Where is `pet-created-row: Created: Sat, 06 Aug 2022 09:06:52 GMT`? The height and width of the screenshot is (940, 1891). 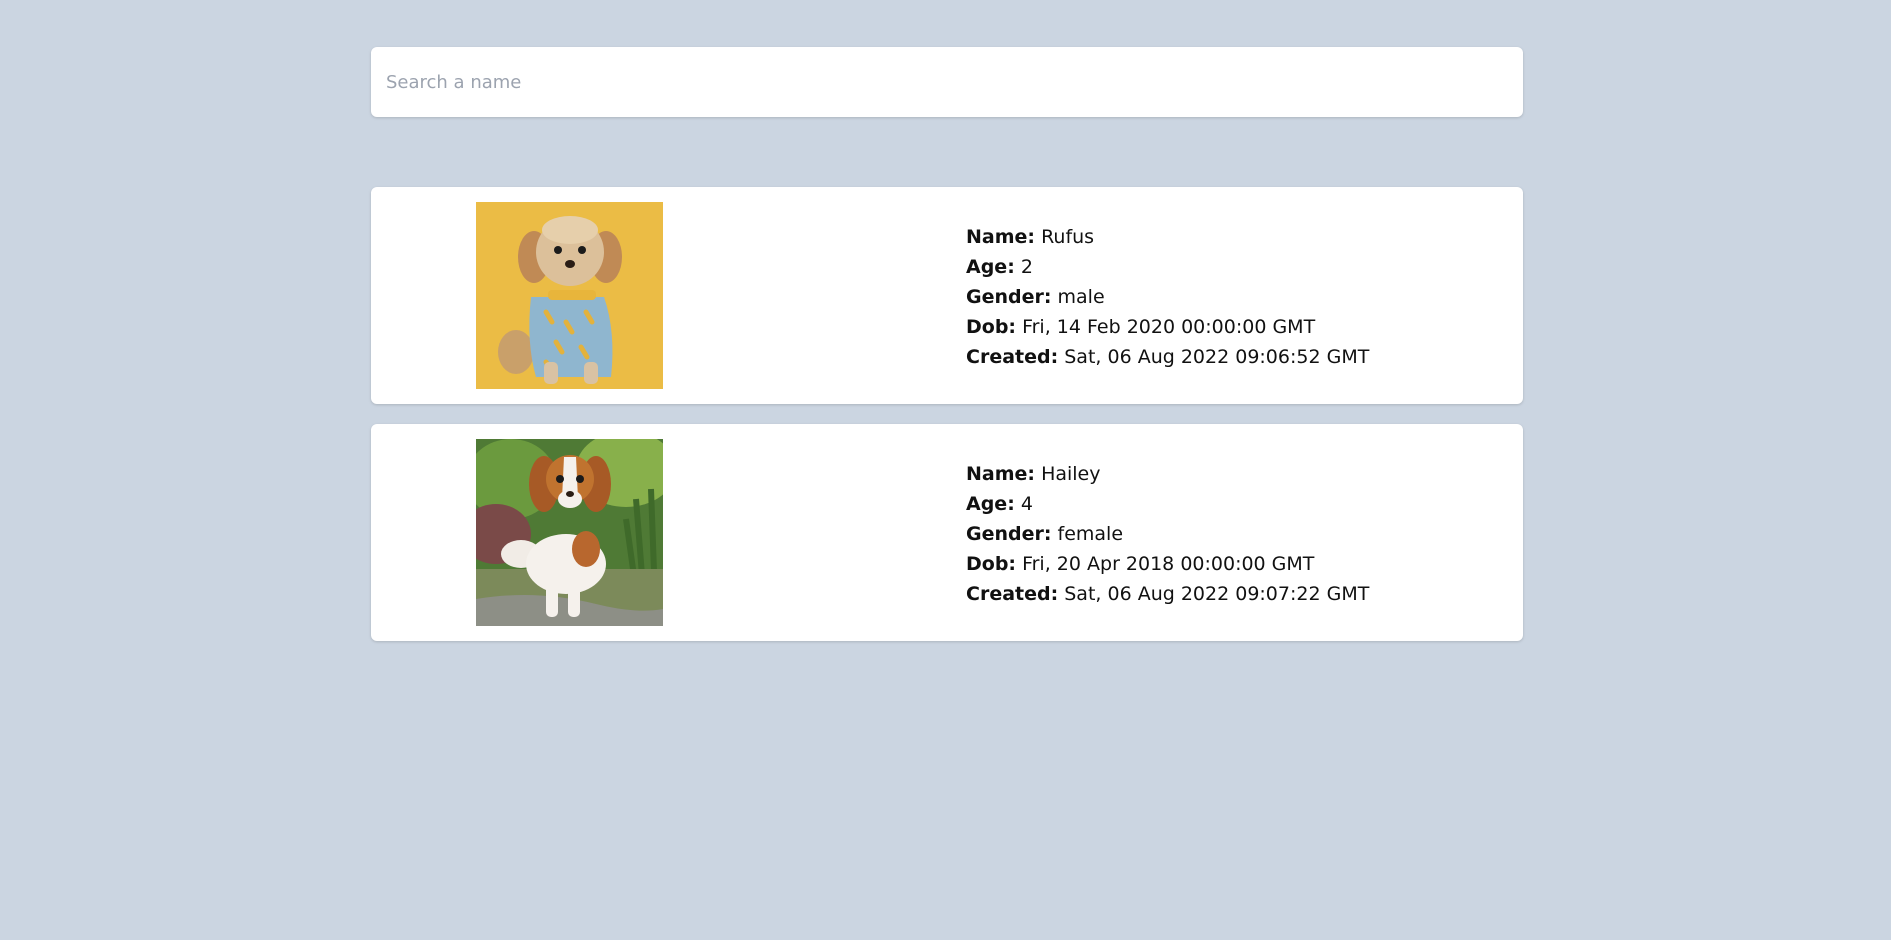 pet-created-row: Created: Sat, 06 Aug 2022 09:06:52 GMT is located at coordinates (1167, 357).